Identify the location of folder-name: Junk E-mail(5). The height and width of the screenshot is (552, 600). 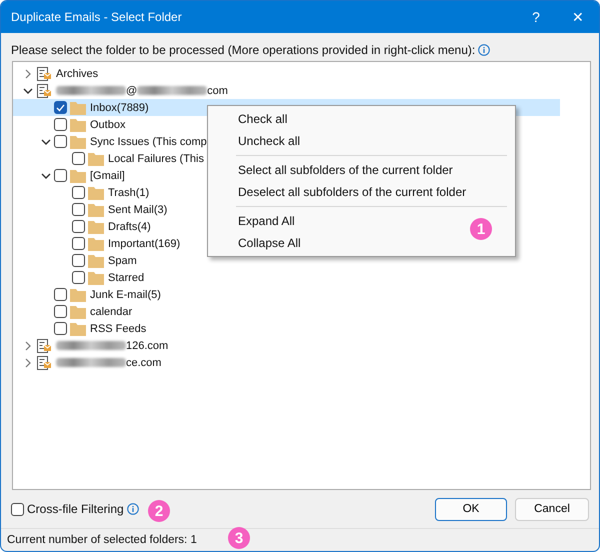
(125, 294).